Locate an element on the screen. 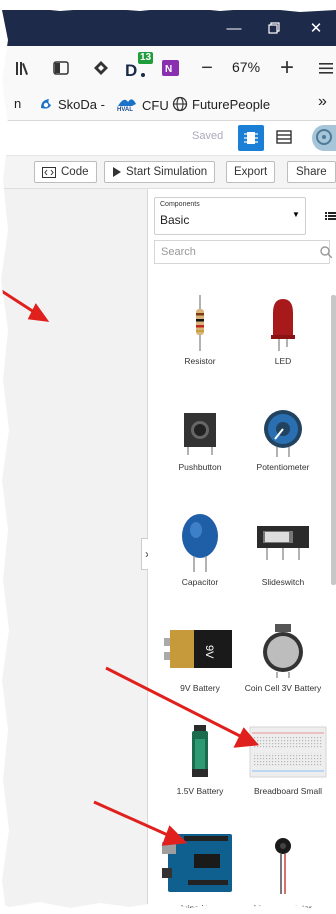 The width and height of the screenshot is (336, 914). torn-edge-top-decoration is located at coordinates (168, 6).